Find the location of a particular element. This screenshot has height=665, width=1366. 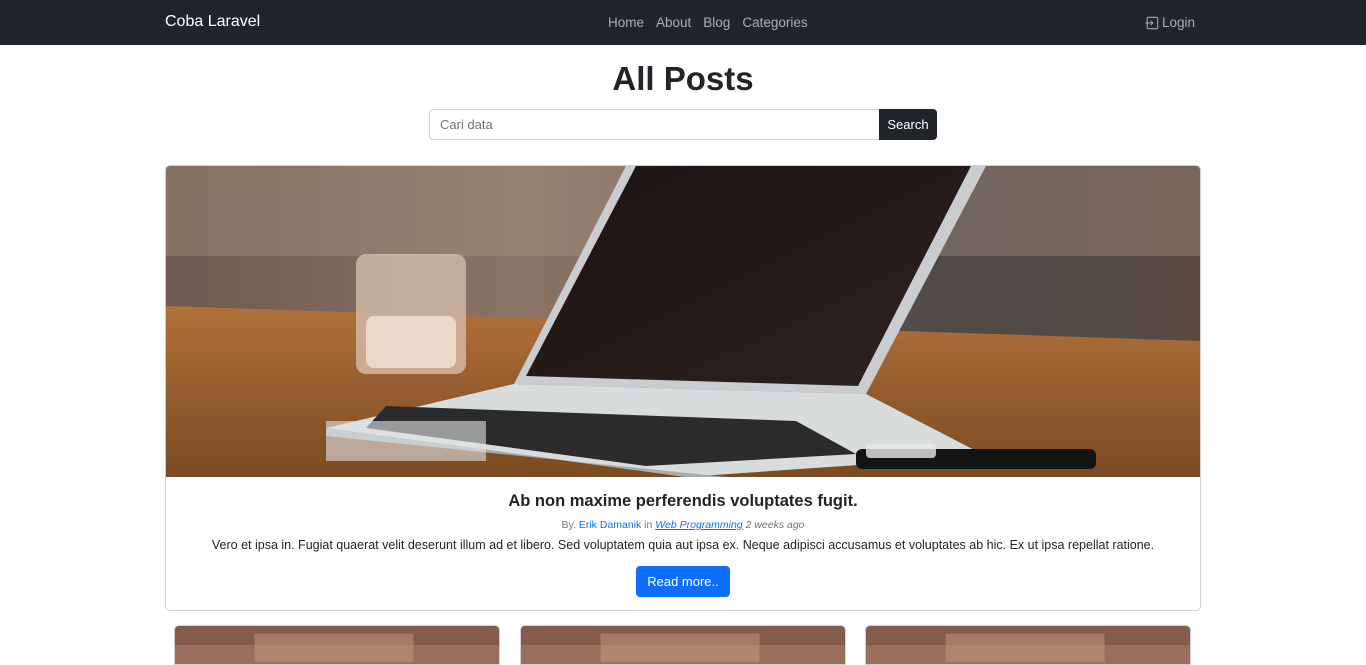

post-time-ago: 2 weeks ago is located at coordinates (775, 525).